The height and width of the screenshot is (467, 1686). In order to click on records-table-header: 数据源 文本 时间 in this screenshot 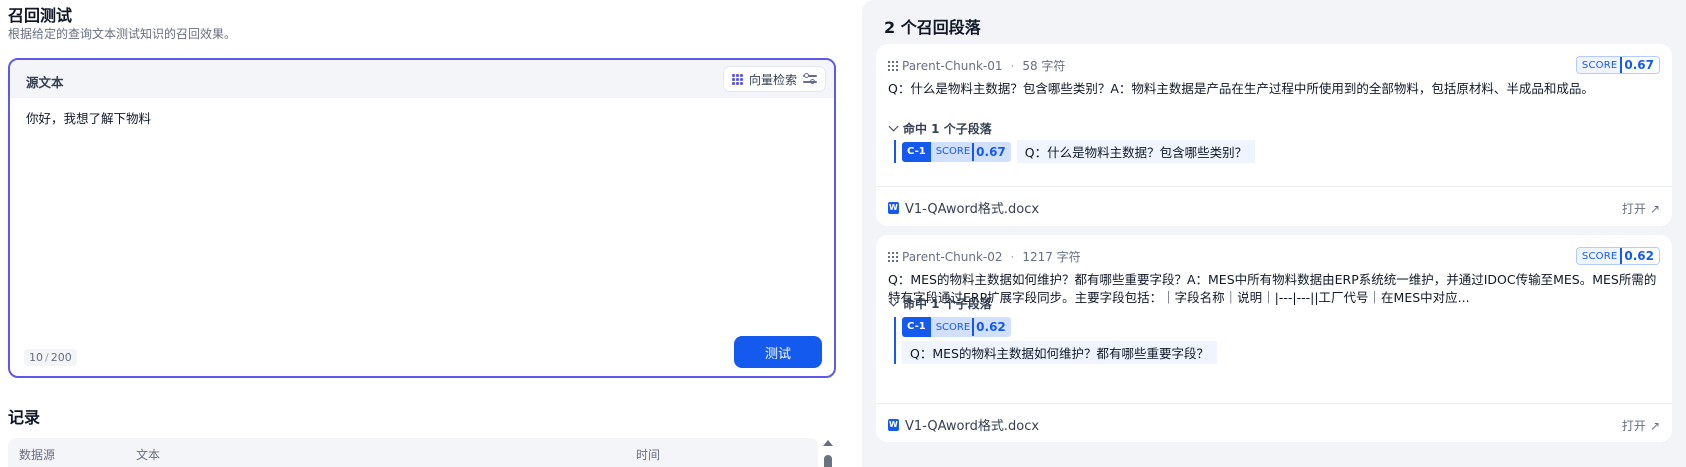, I will do `click(413, 452)`.